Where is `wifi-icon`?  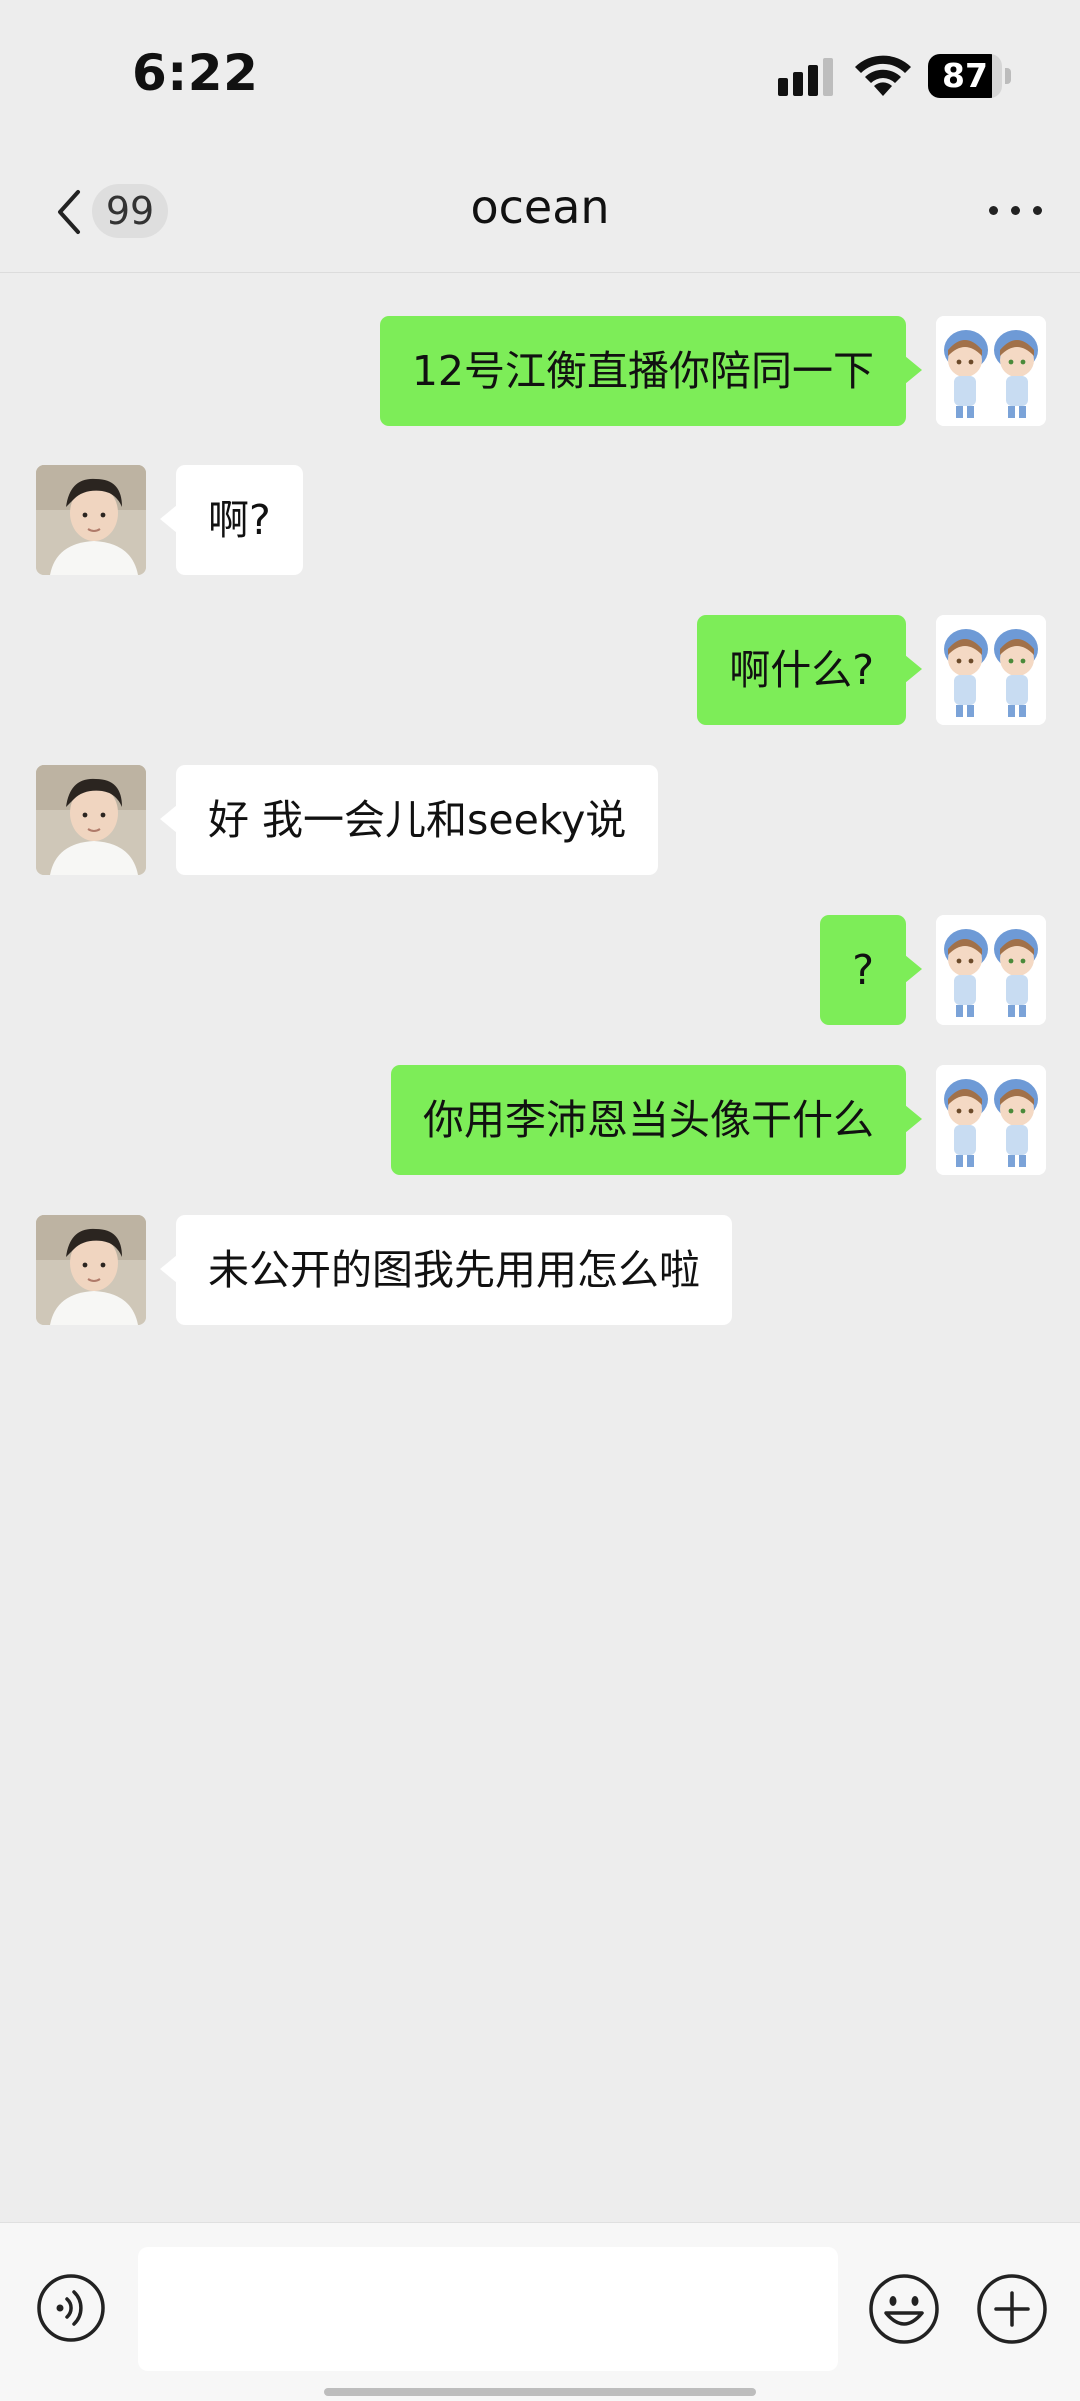
wifi-icon is located at coordinates (883, 75).